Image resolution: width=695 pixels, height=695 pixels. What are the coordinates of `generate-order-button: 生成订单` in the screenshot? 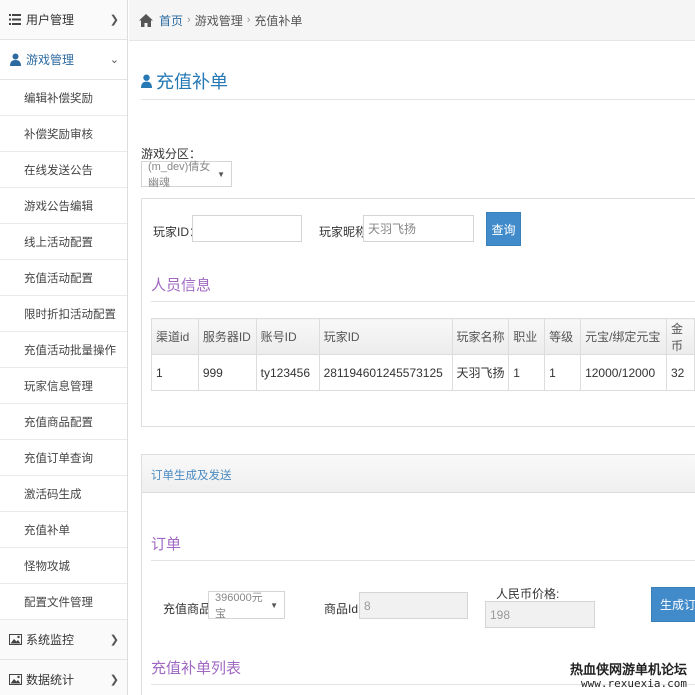 It's located at (673, 604).